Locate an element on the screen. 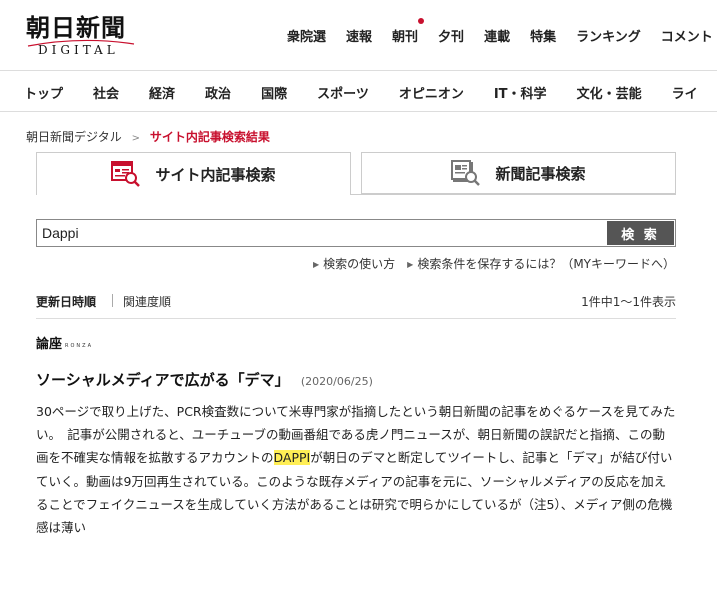 This screenshot has width=717, height=591. top-link-rensai: 連載 is located at coordinates (497, 35).